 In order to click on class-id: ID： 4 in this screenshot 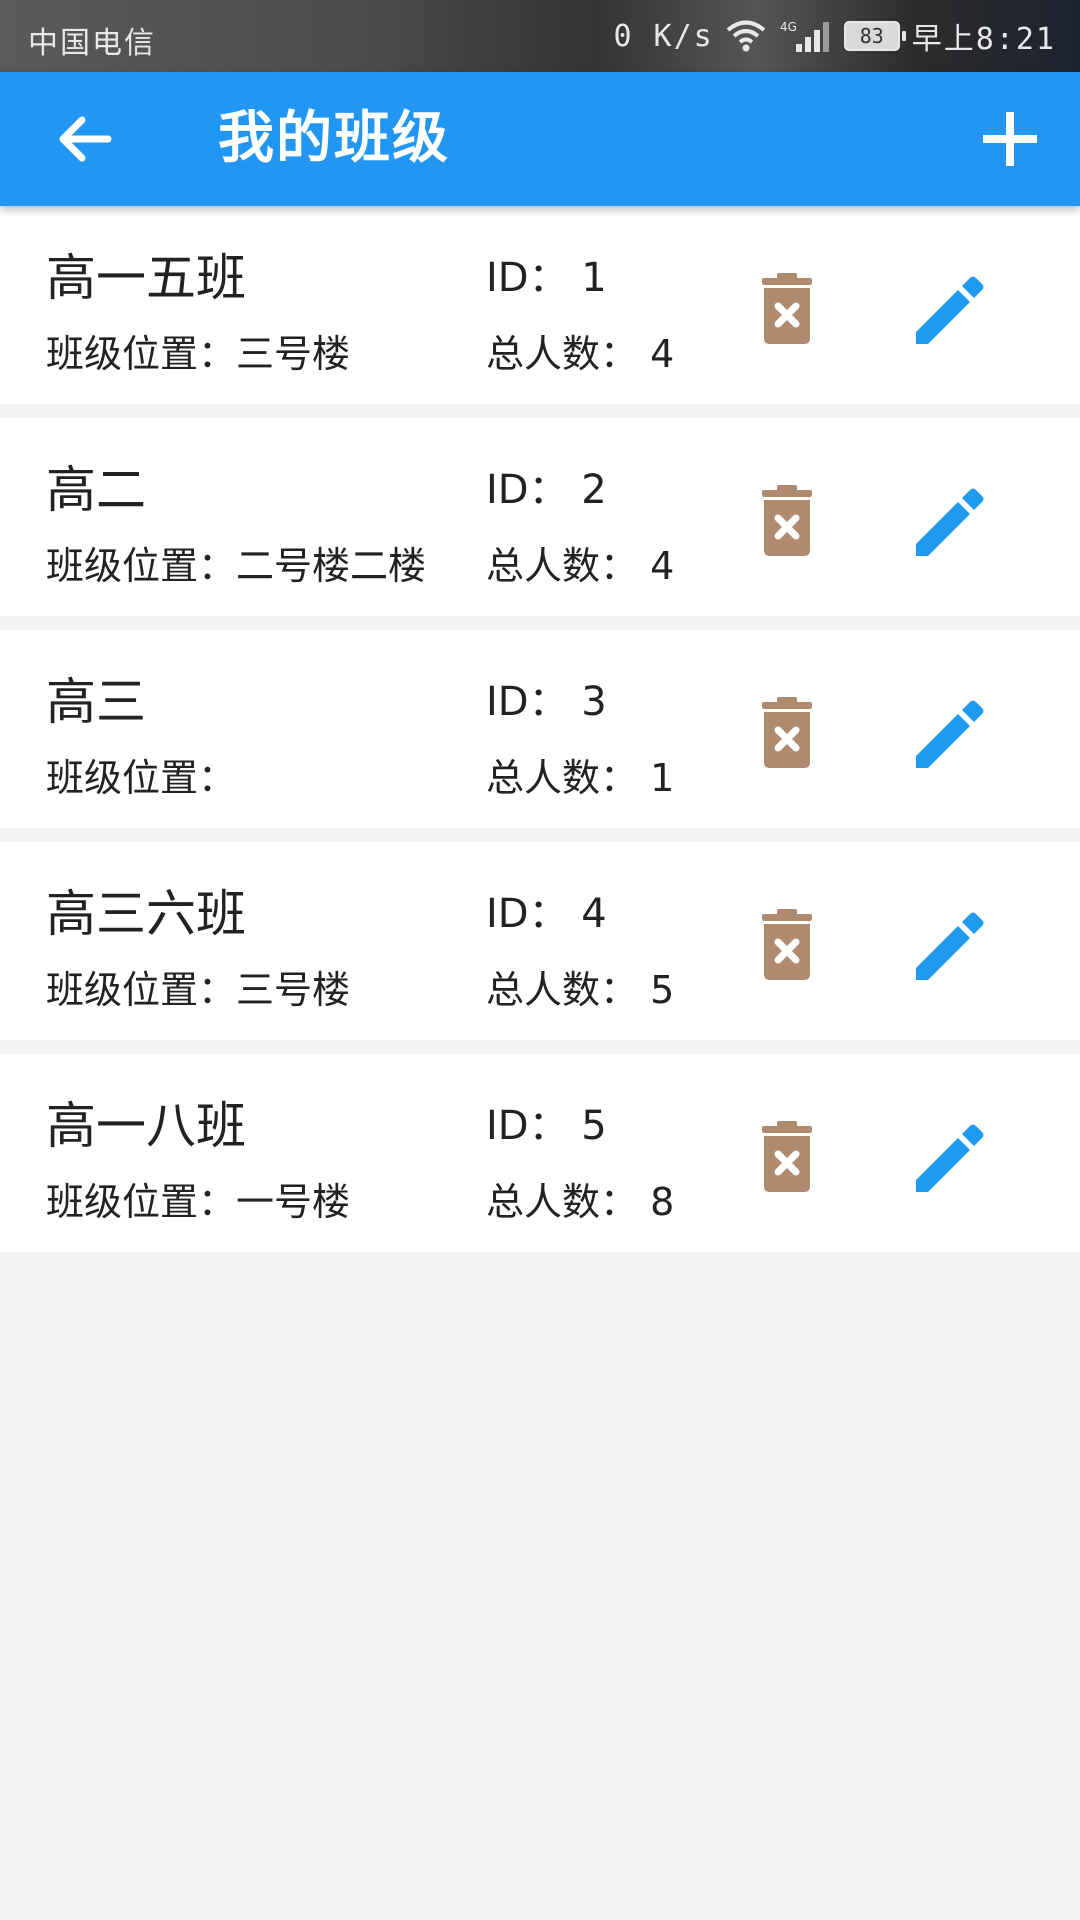, I will do `click(546, 914)`.